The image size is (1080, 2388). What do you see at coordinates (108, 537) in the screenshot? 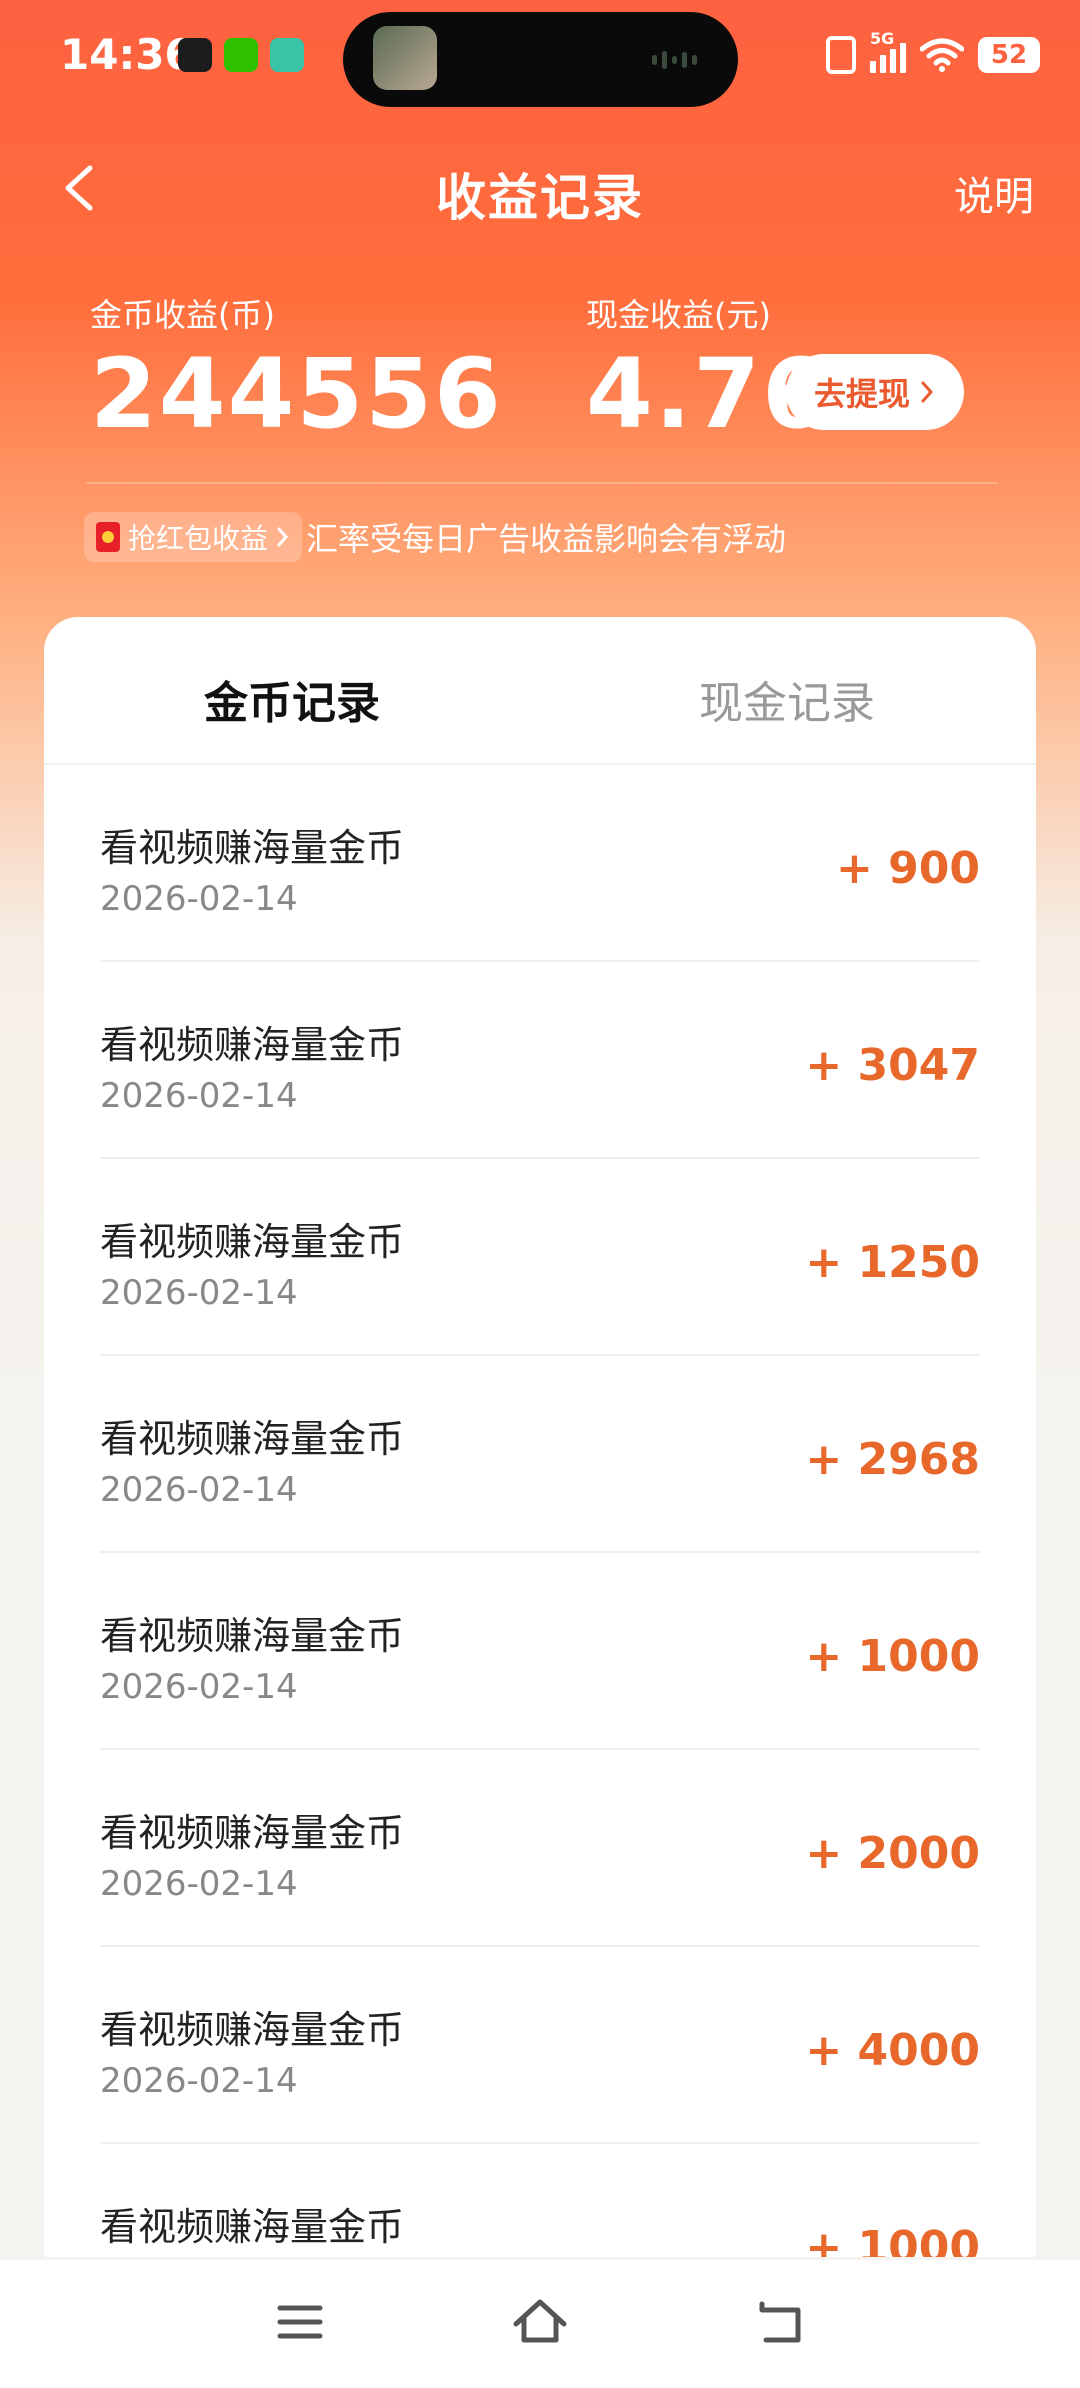
I see `red-packet-icon` at bounding box center [108, 537].